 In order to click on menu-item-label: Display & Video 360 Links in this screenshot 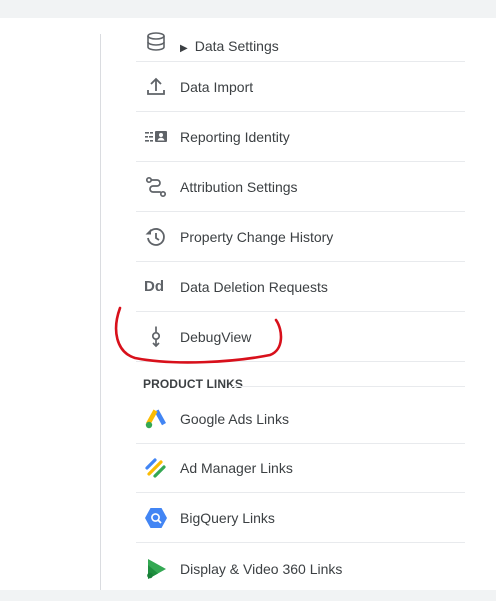, I will do `click(261, 569)`.